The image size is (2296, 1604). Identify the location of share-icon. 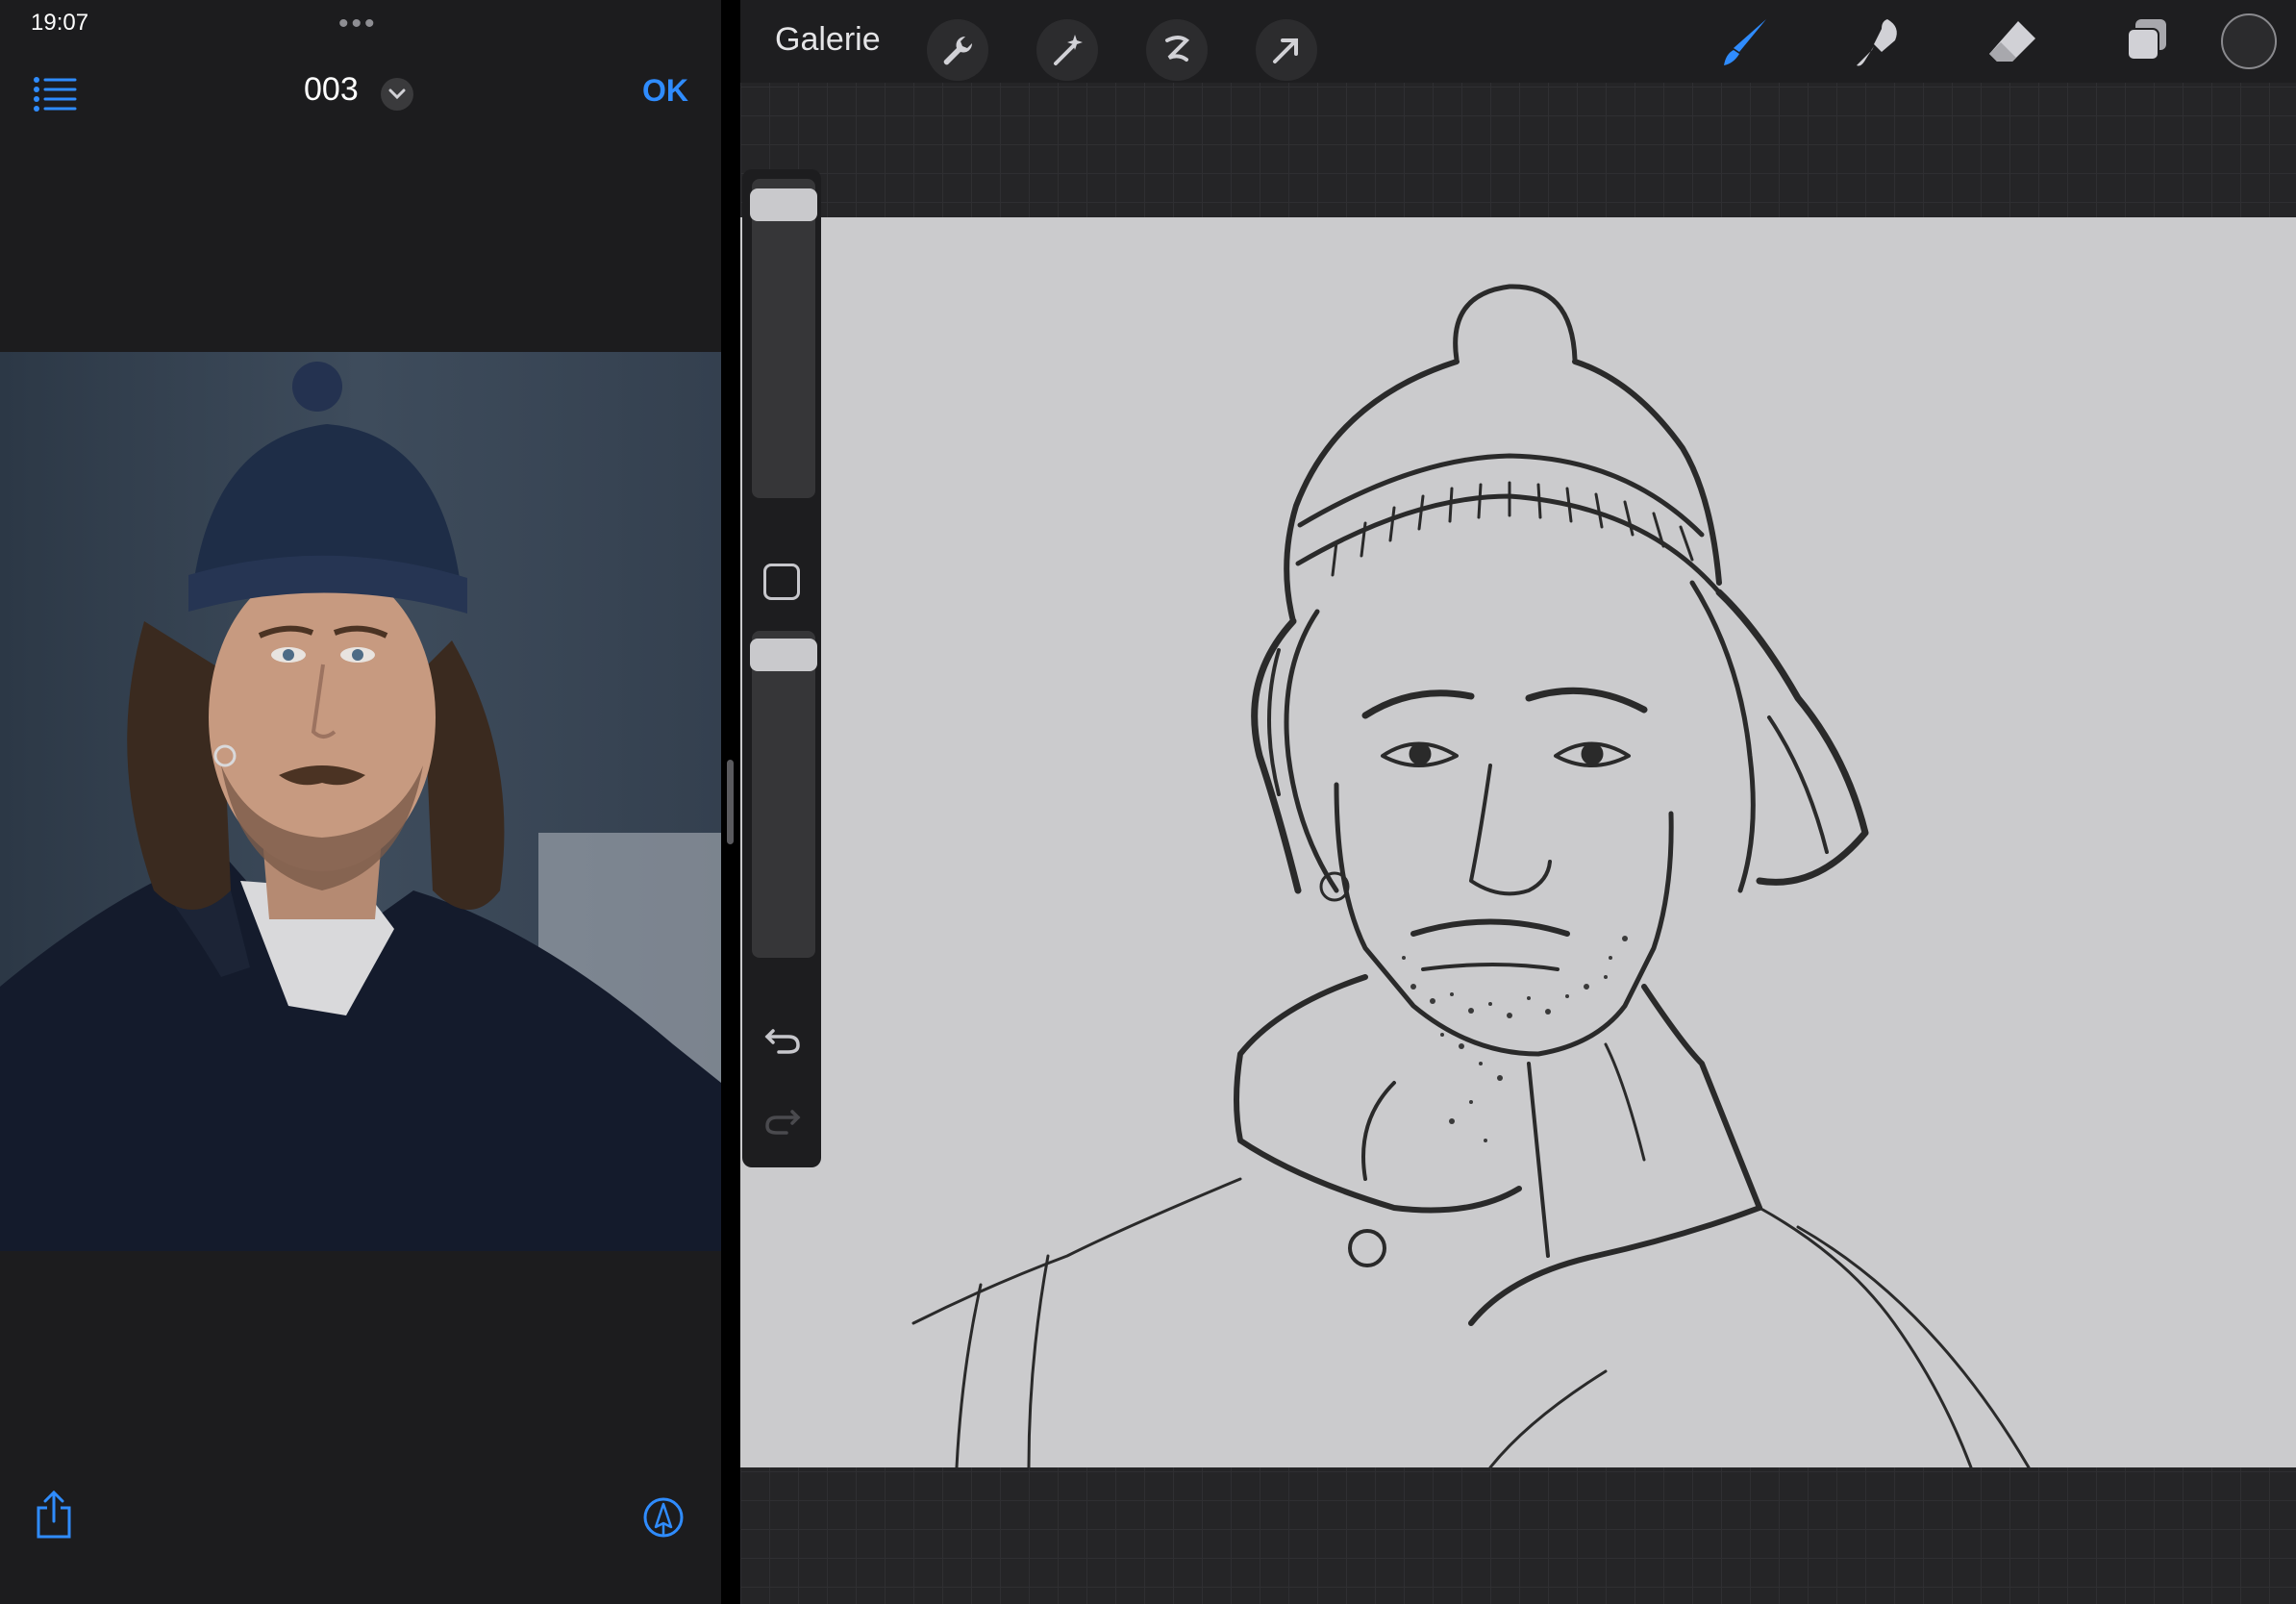
(54, 1515).